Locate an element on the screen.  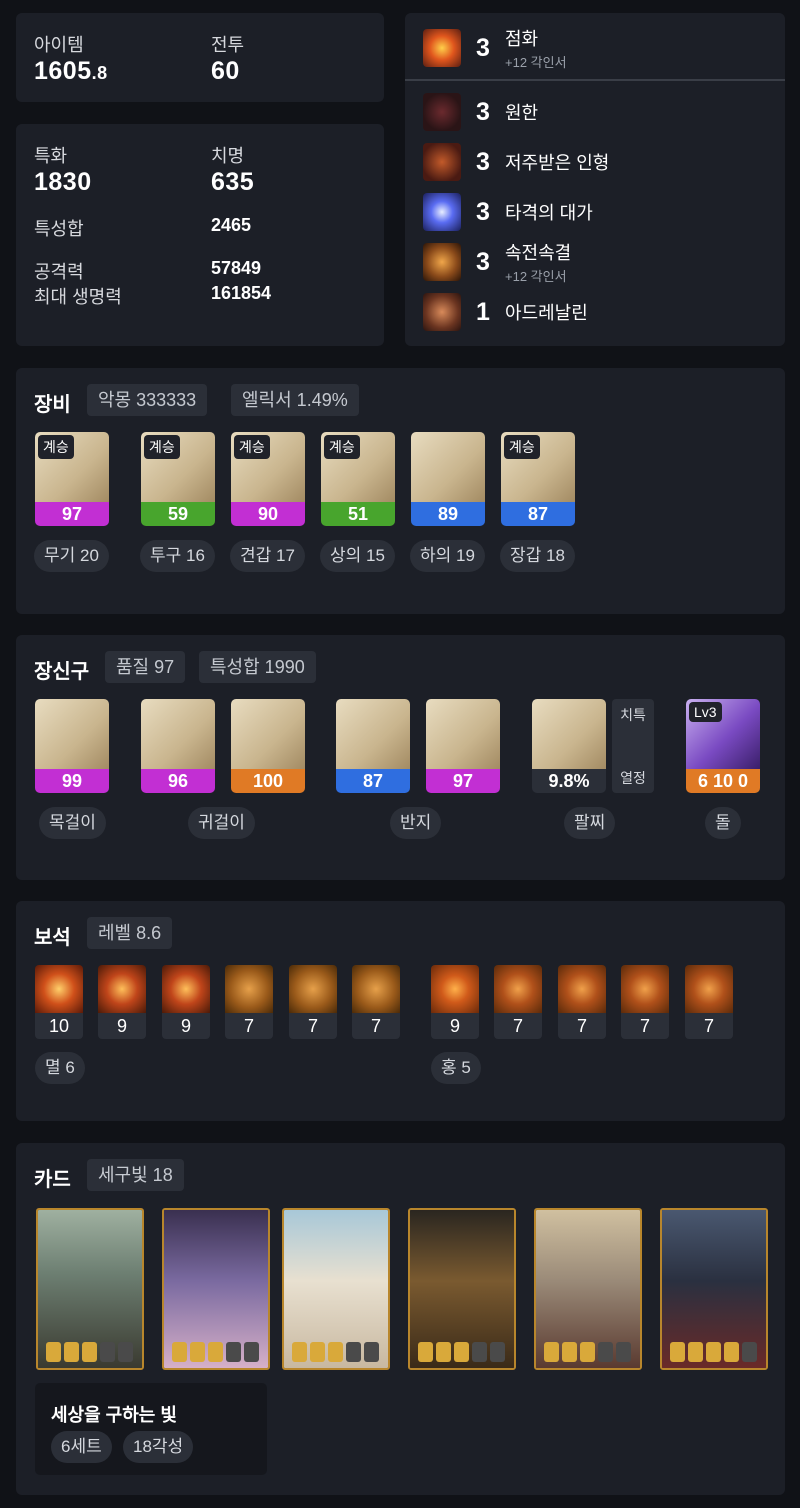
pants-item: 89 is located at coordinates (448, 479).